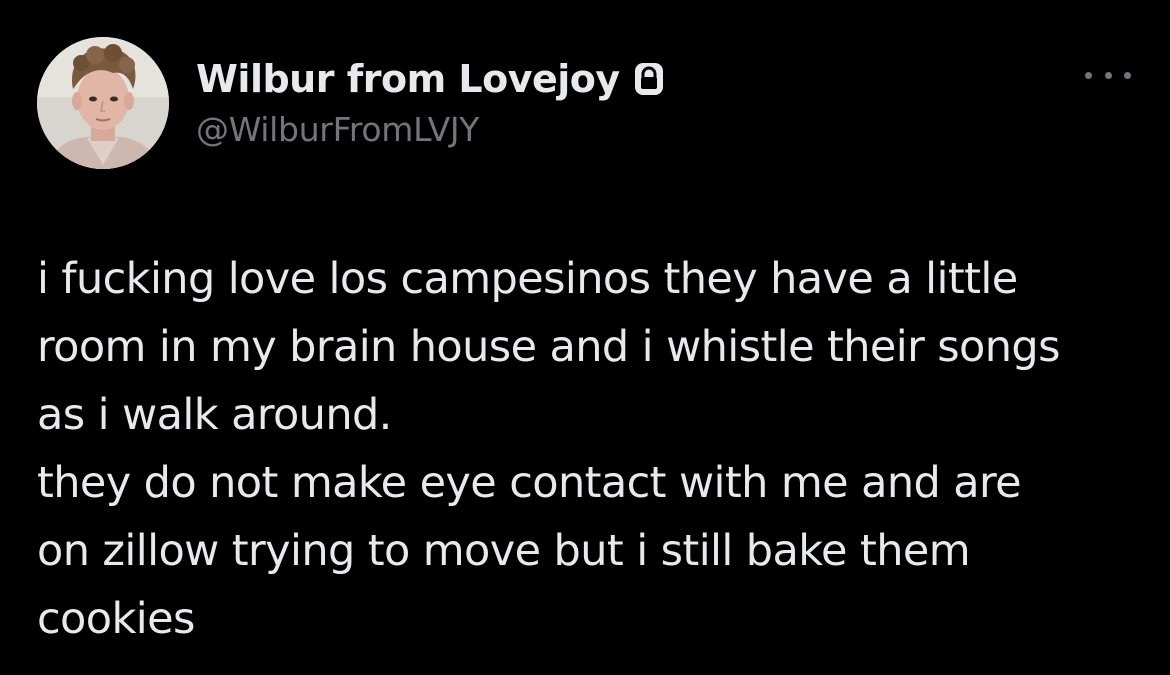 The height and width of the screenshot is (675, 1170). Describe the element at coordinates (408, 79) in the screenshot. I see `display-name: Wilbur from Lovejoy` at that location.